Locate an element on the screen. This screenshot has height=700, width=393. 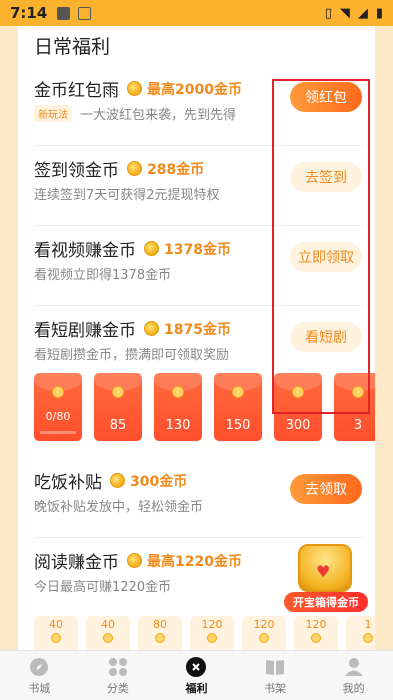
task-title: 金币红包雨 is located at coordinates (76, 91).